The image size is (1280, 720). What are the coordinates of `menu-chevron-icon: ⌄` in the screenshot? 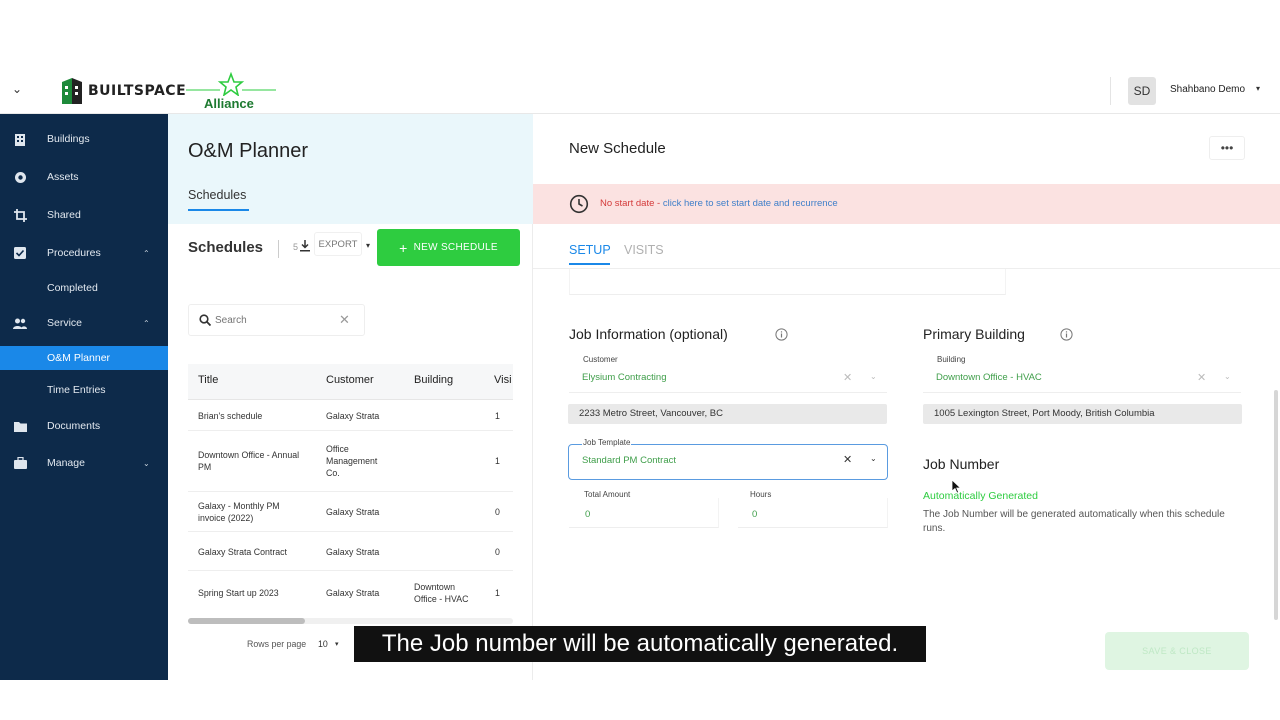 It's located at (17, 89).